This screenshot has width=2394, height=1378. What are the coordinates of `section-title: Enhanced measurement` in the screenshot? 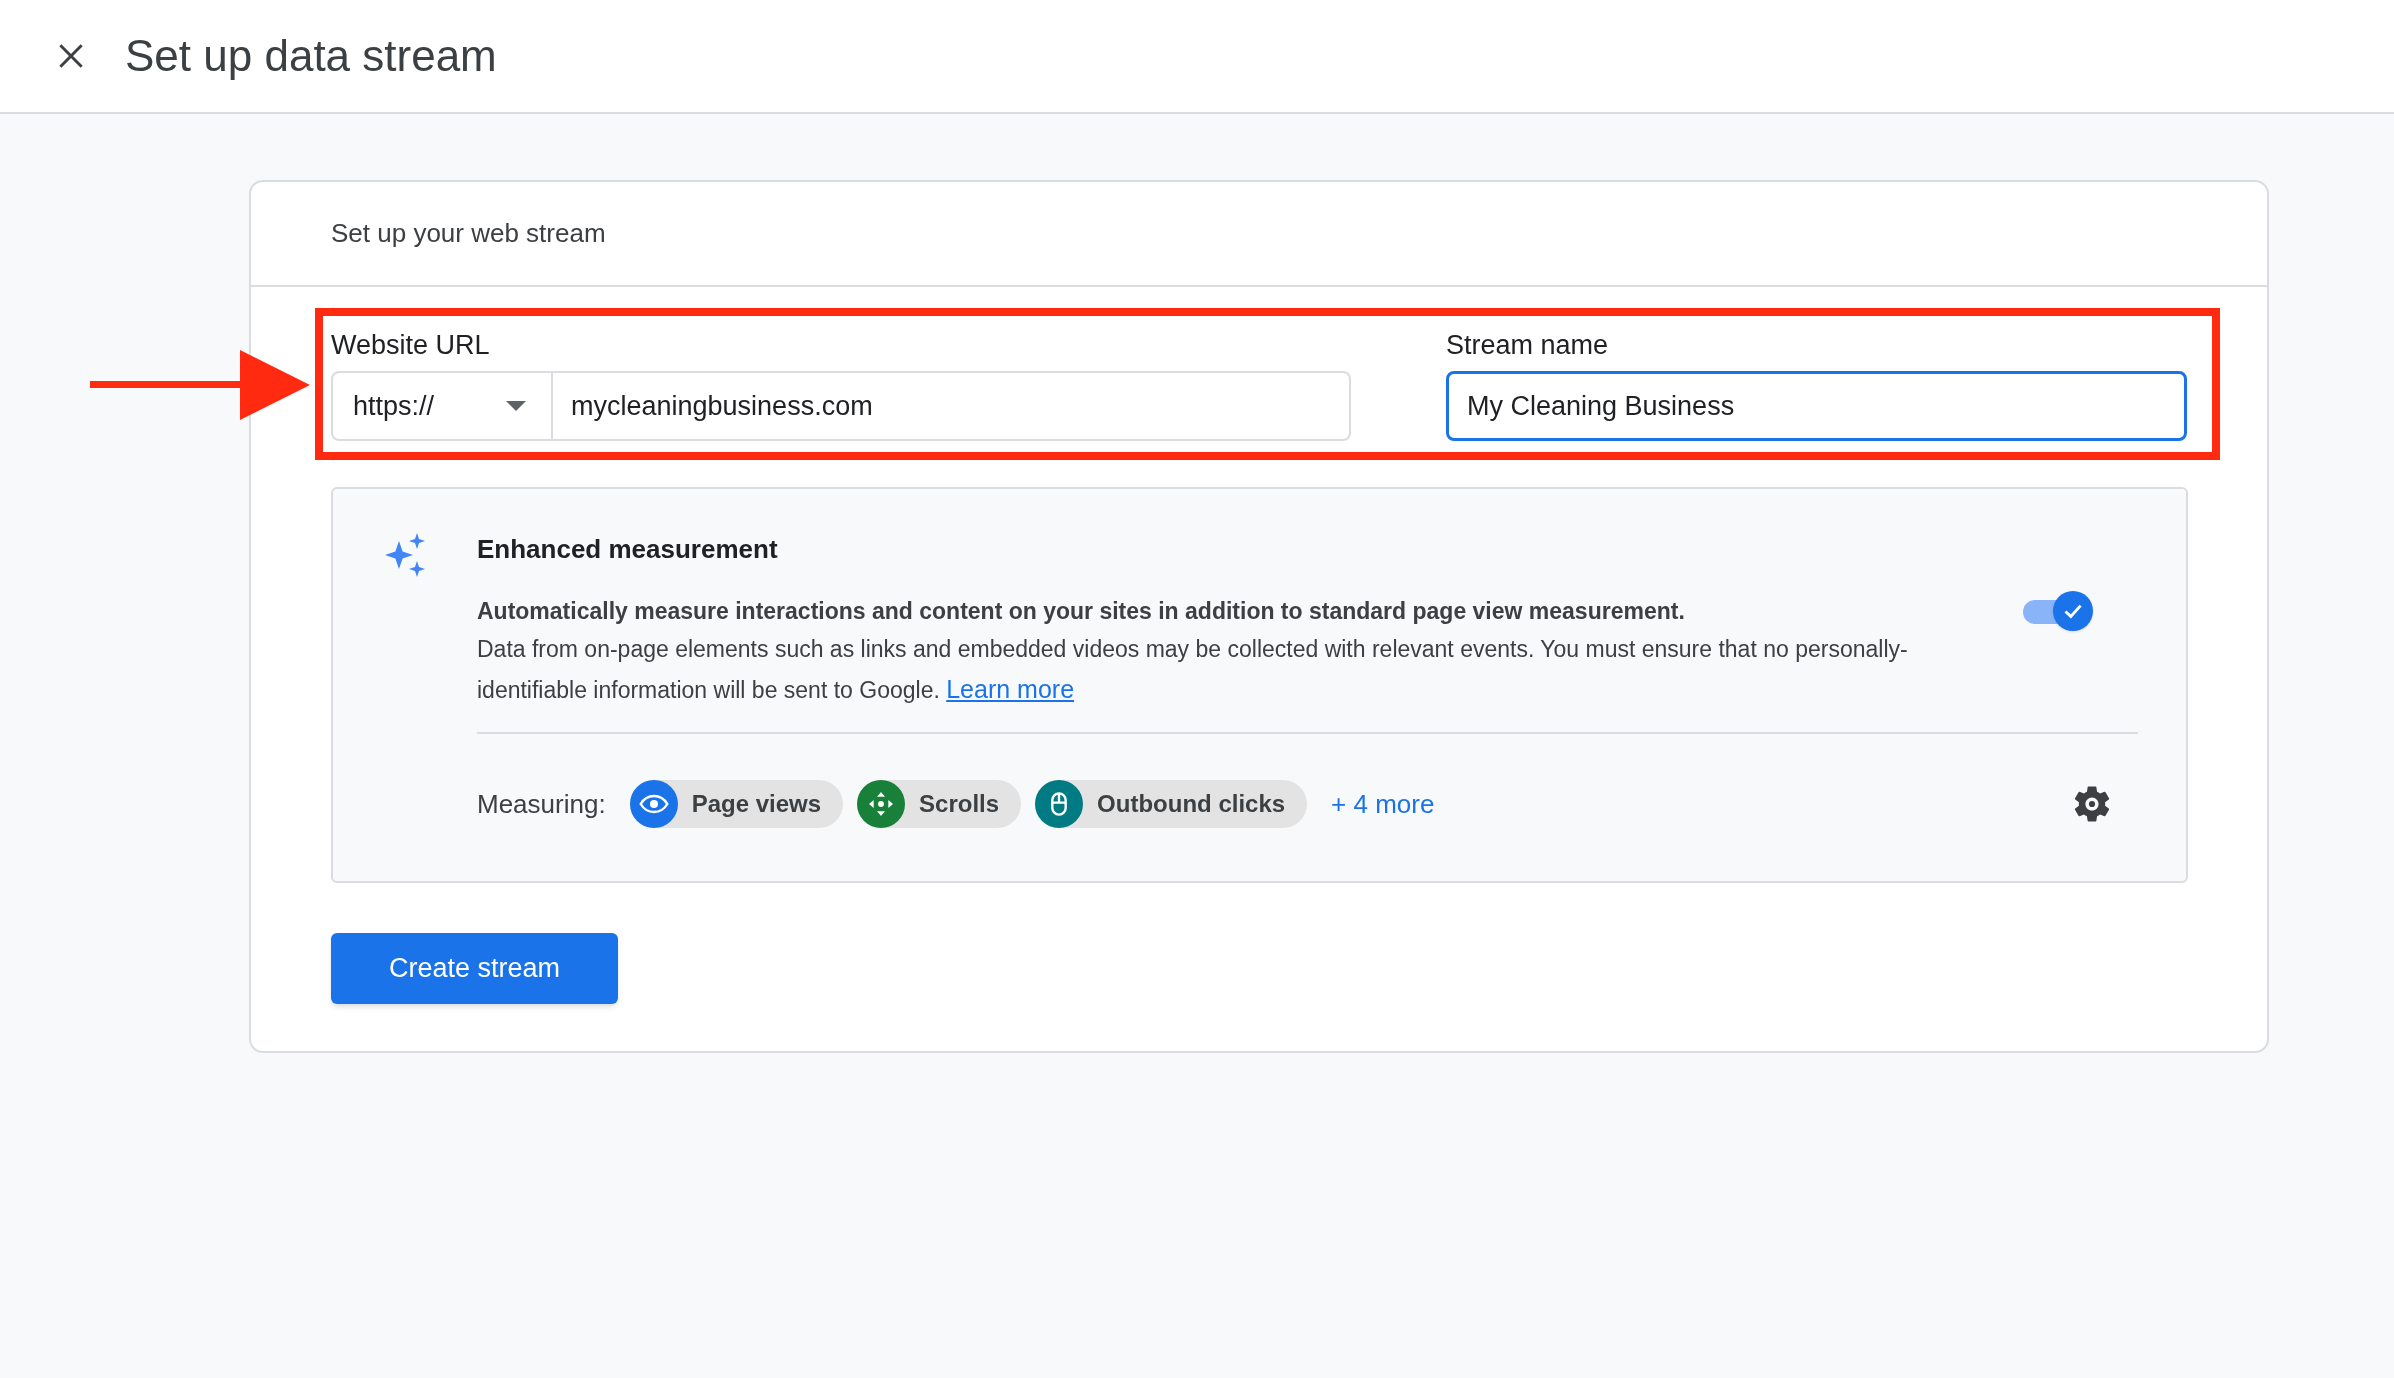 It's located at (628, 549).